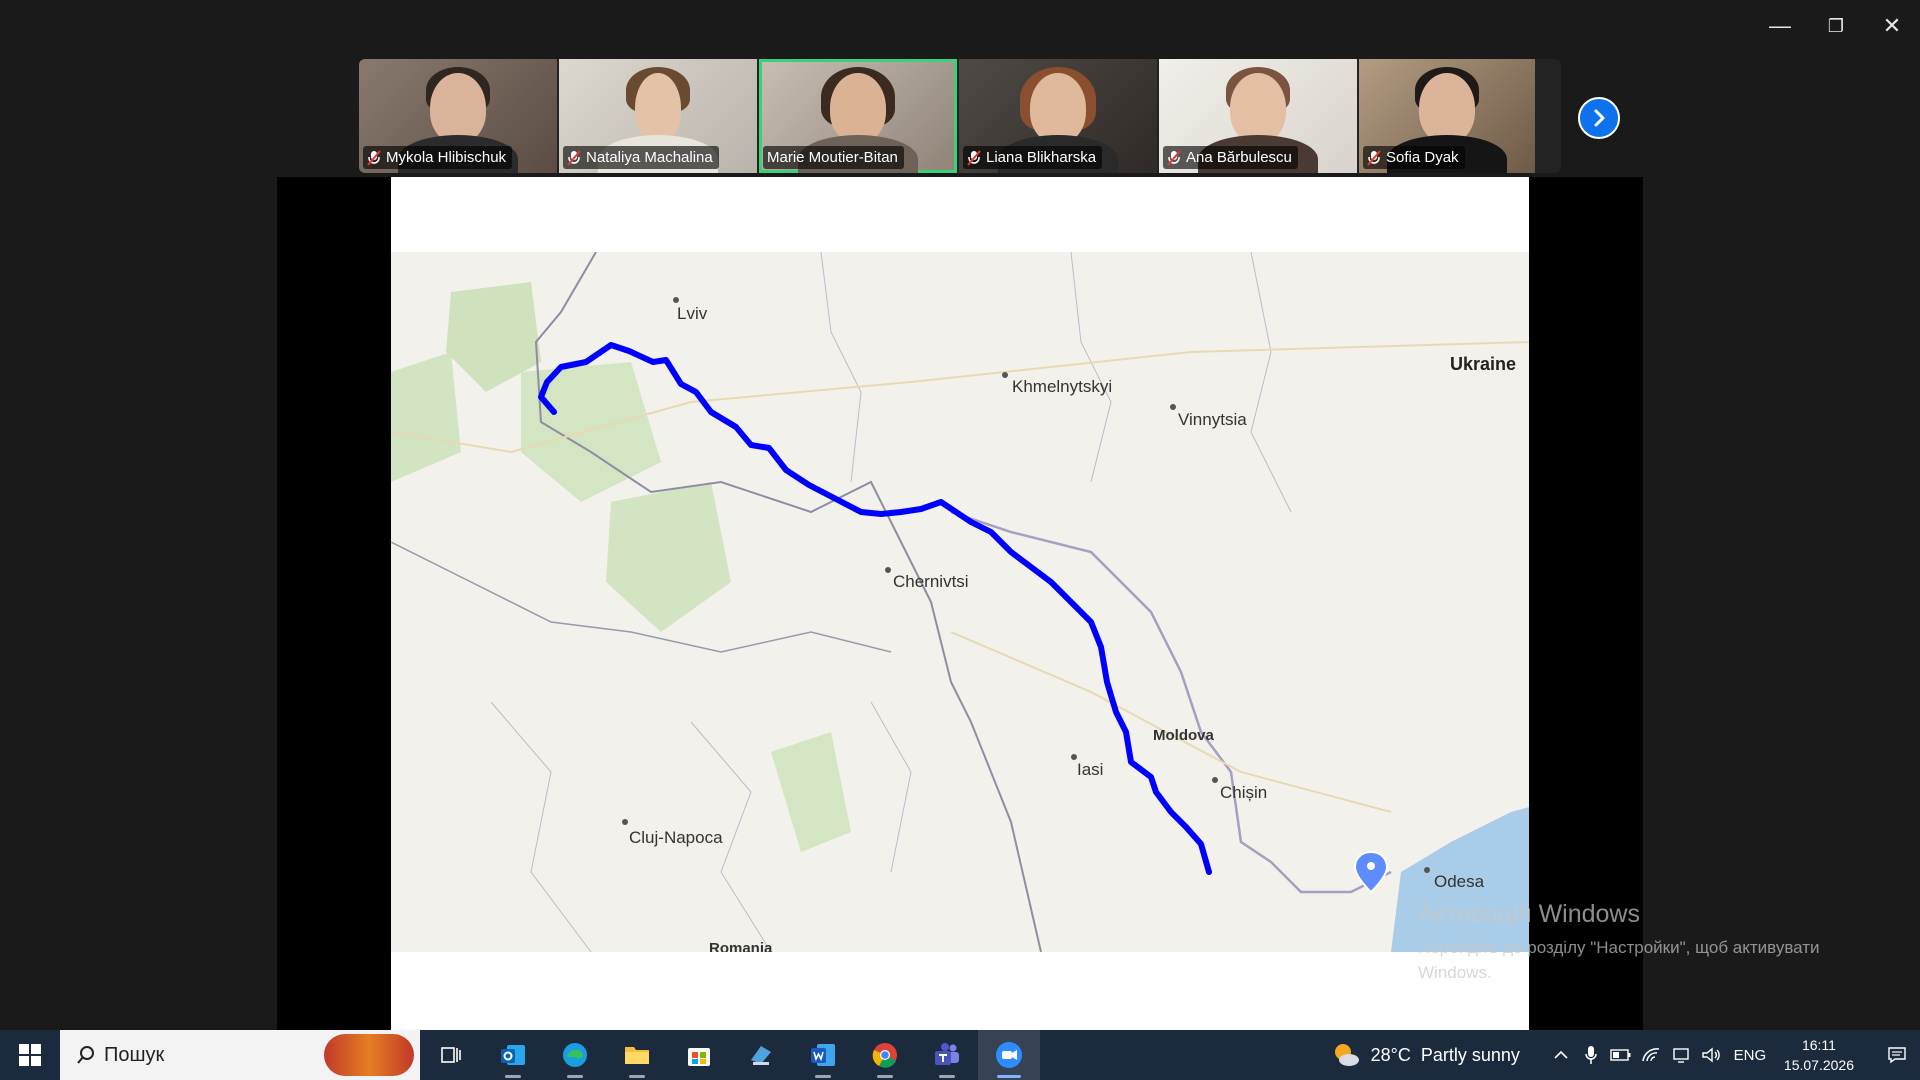 Image resolution: width=1920 pixels, height=1080 pixels. I want to click on next-page-button, so click(1599, 118).